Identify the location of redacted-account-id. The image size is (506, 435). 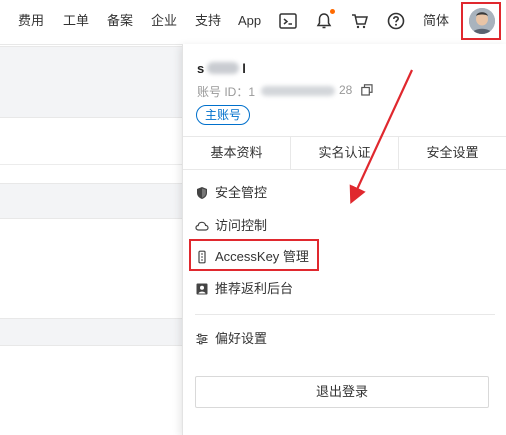
(298, 91).